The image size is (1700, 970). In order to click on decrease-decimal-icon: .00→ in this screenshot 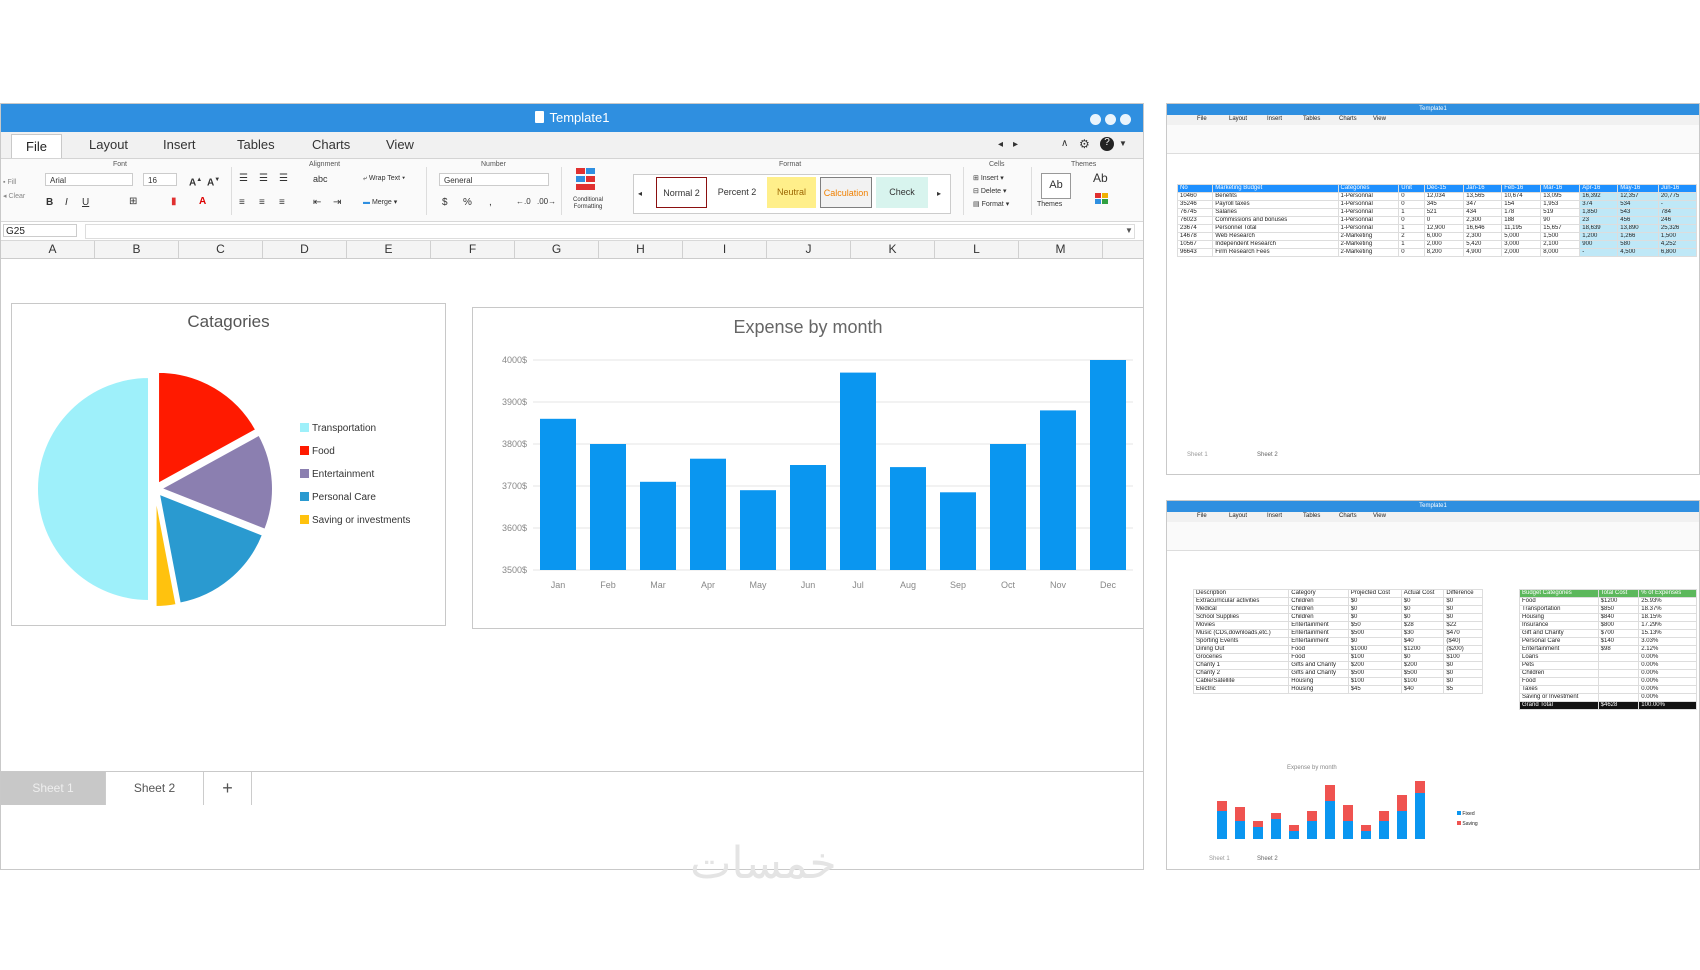, I will do `click(546, 202)`.